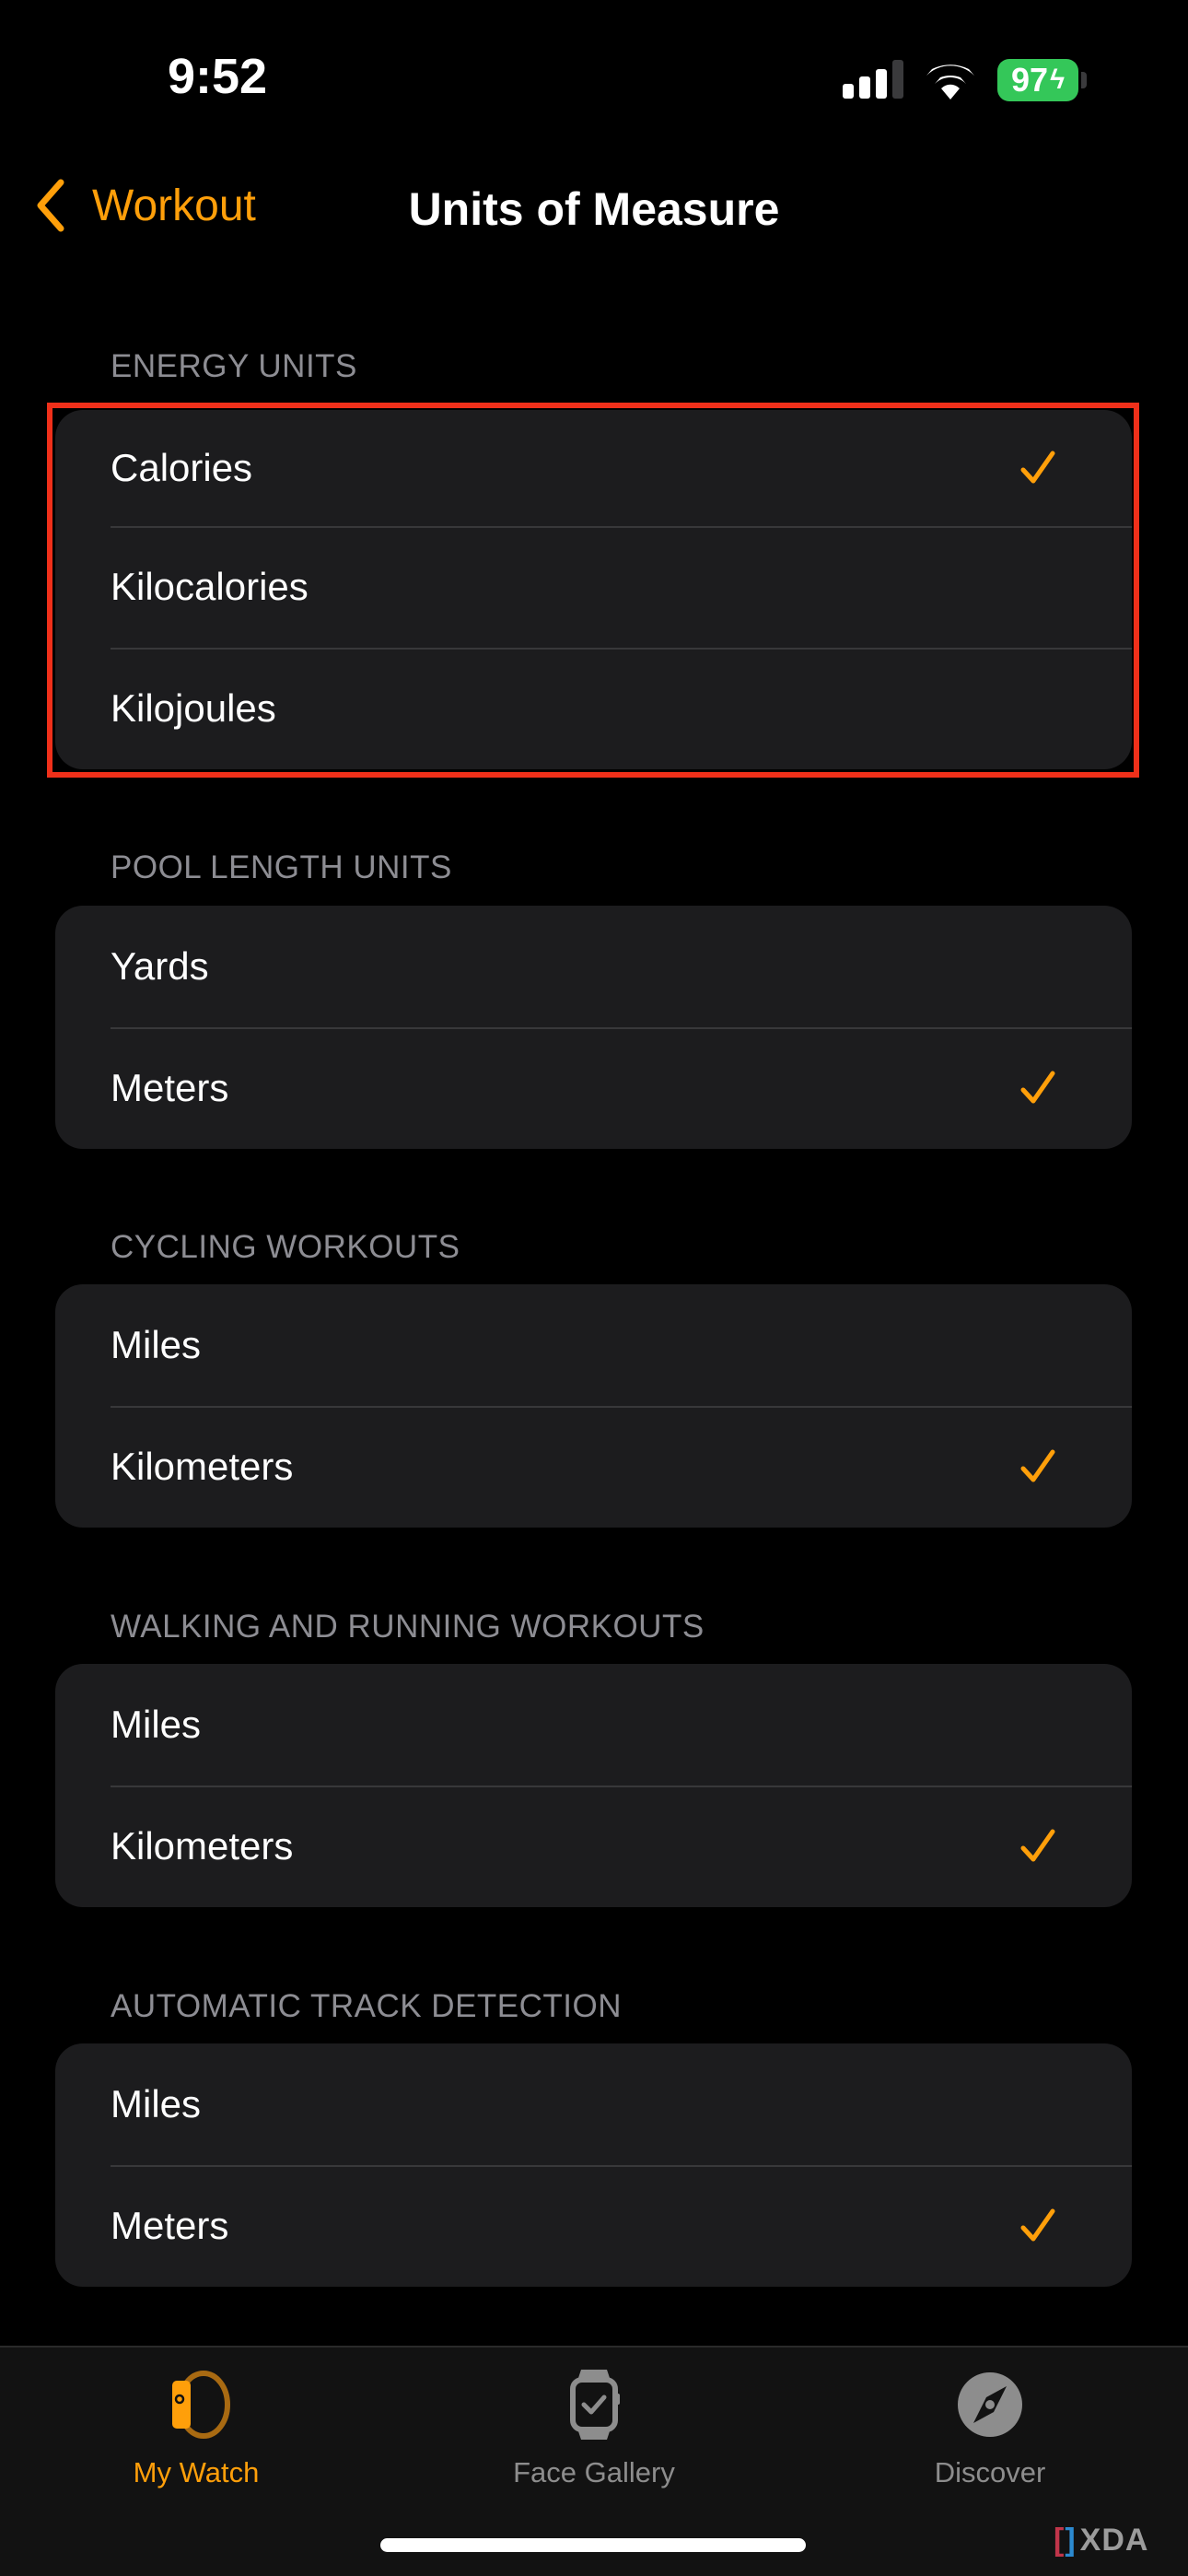 The height and width of the screenshot is (2576, 1188). What do you see at coordinates (595, 2405) in the screenshot?
I see `watch-face-icon` at bounding box center [595, 2405].